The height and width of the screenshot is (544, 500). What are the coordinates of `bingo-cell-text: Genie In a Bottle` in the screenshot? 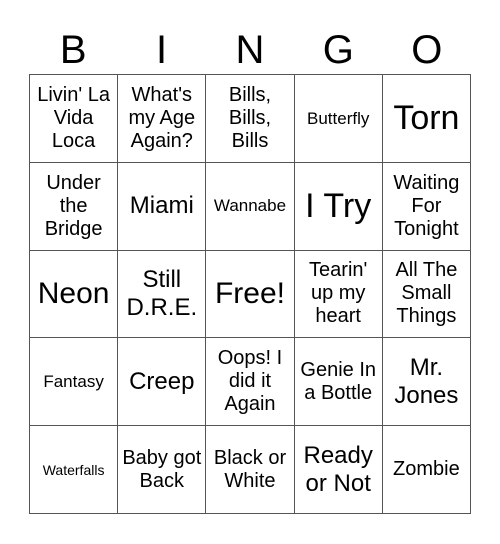 It's located at (338, 381).